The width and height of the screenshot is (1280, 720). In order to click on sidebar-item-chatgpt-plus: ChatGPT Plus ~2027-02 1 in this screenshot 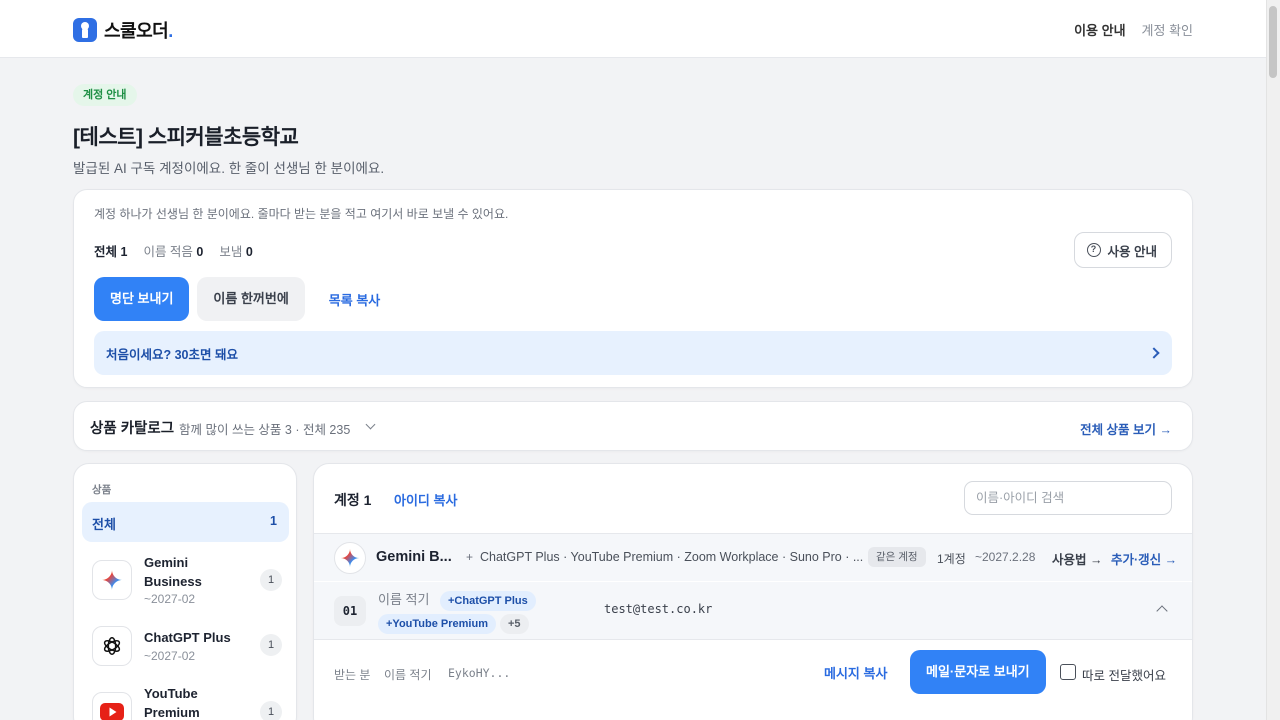, I will do `click(187, 650)`.